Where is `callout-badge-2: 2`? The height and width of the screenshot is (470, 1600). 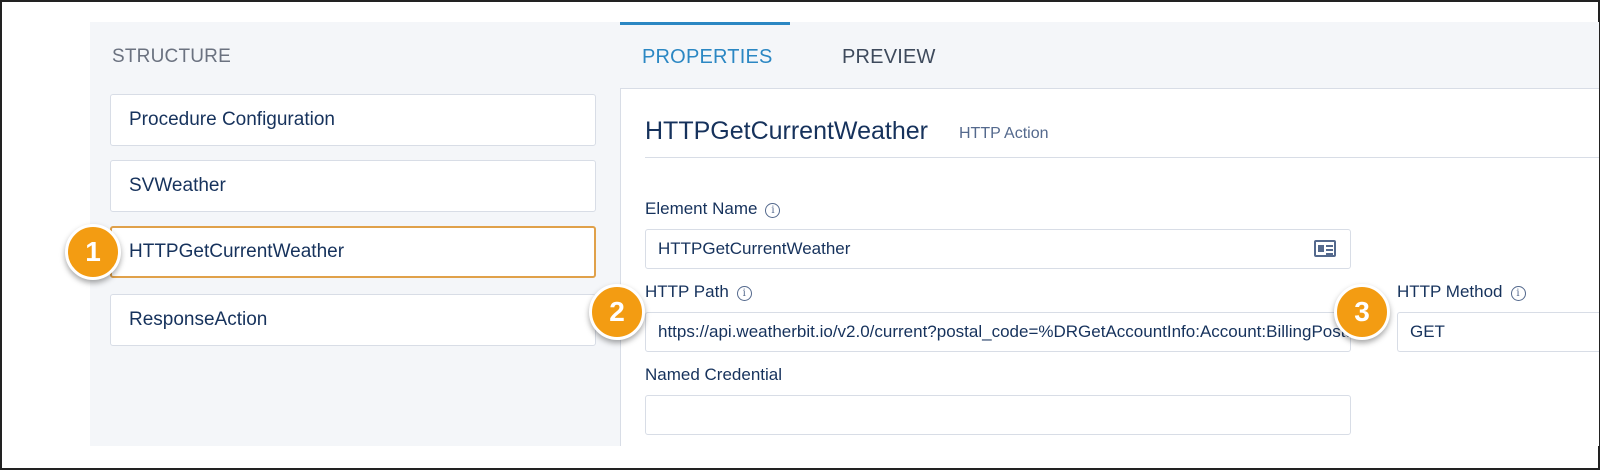 callout-badge-2: 2 is located at coordinates (617, 312).